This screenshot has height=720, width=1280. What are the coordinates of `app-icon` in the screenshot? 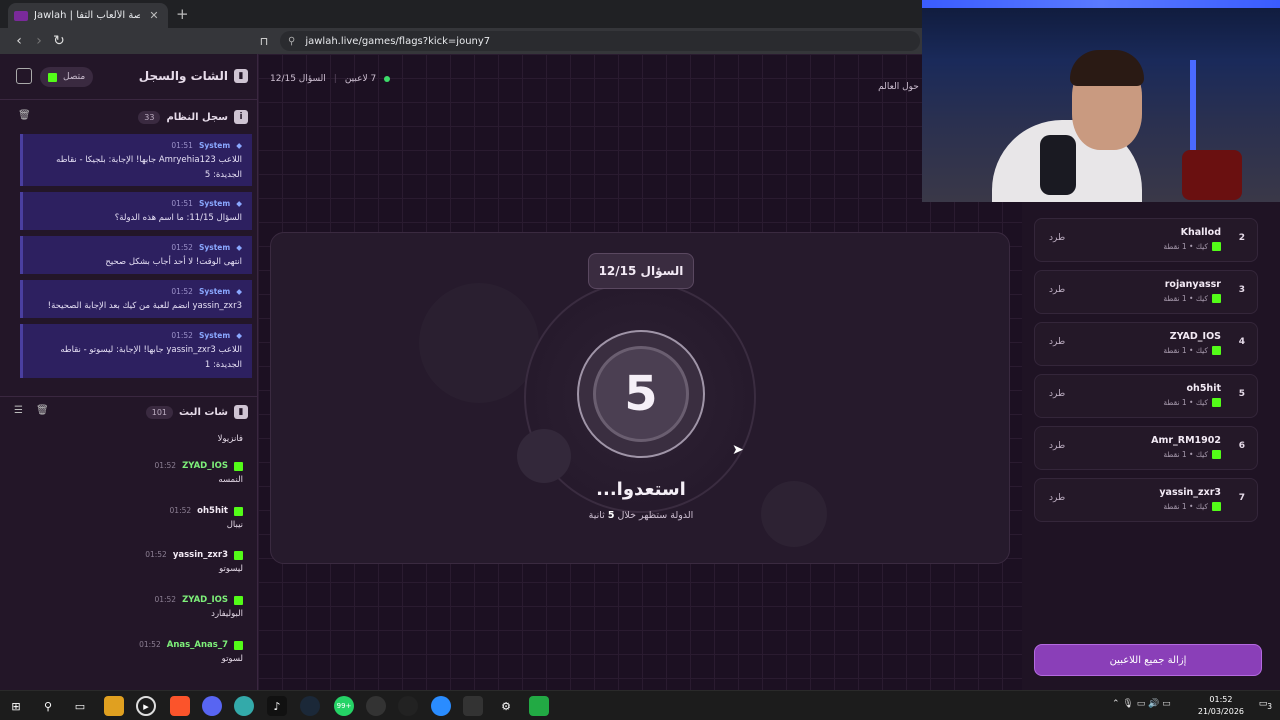 It's located at (408, 706).